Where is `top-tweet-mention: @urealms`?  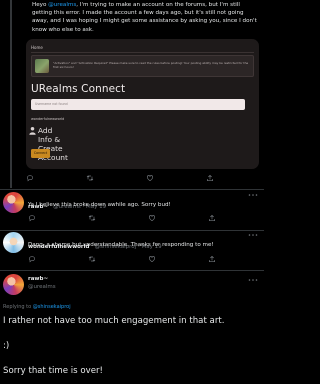 top-tweet-mention: @urealms is located at coordinates (62, 5).